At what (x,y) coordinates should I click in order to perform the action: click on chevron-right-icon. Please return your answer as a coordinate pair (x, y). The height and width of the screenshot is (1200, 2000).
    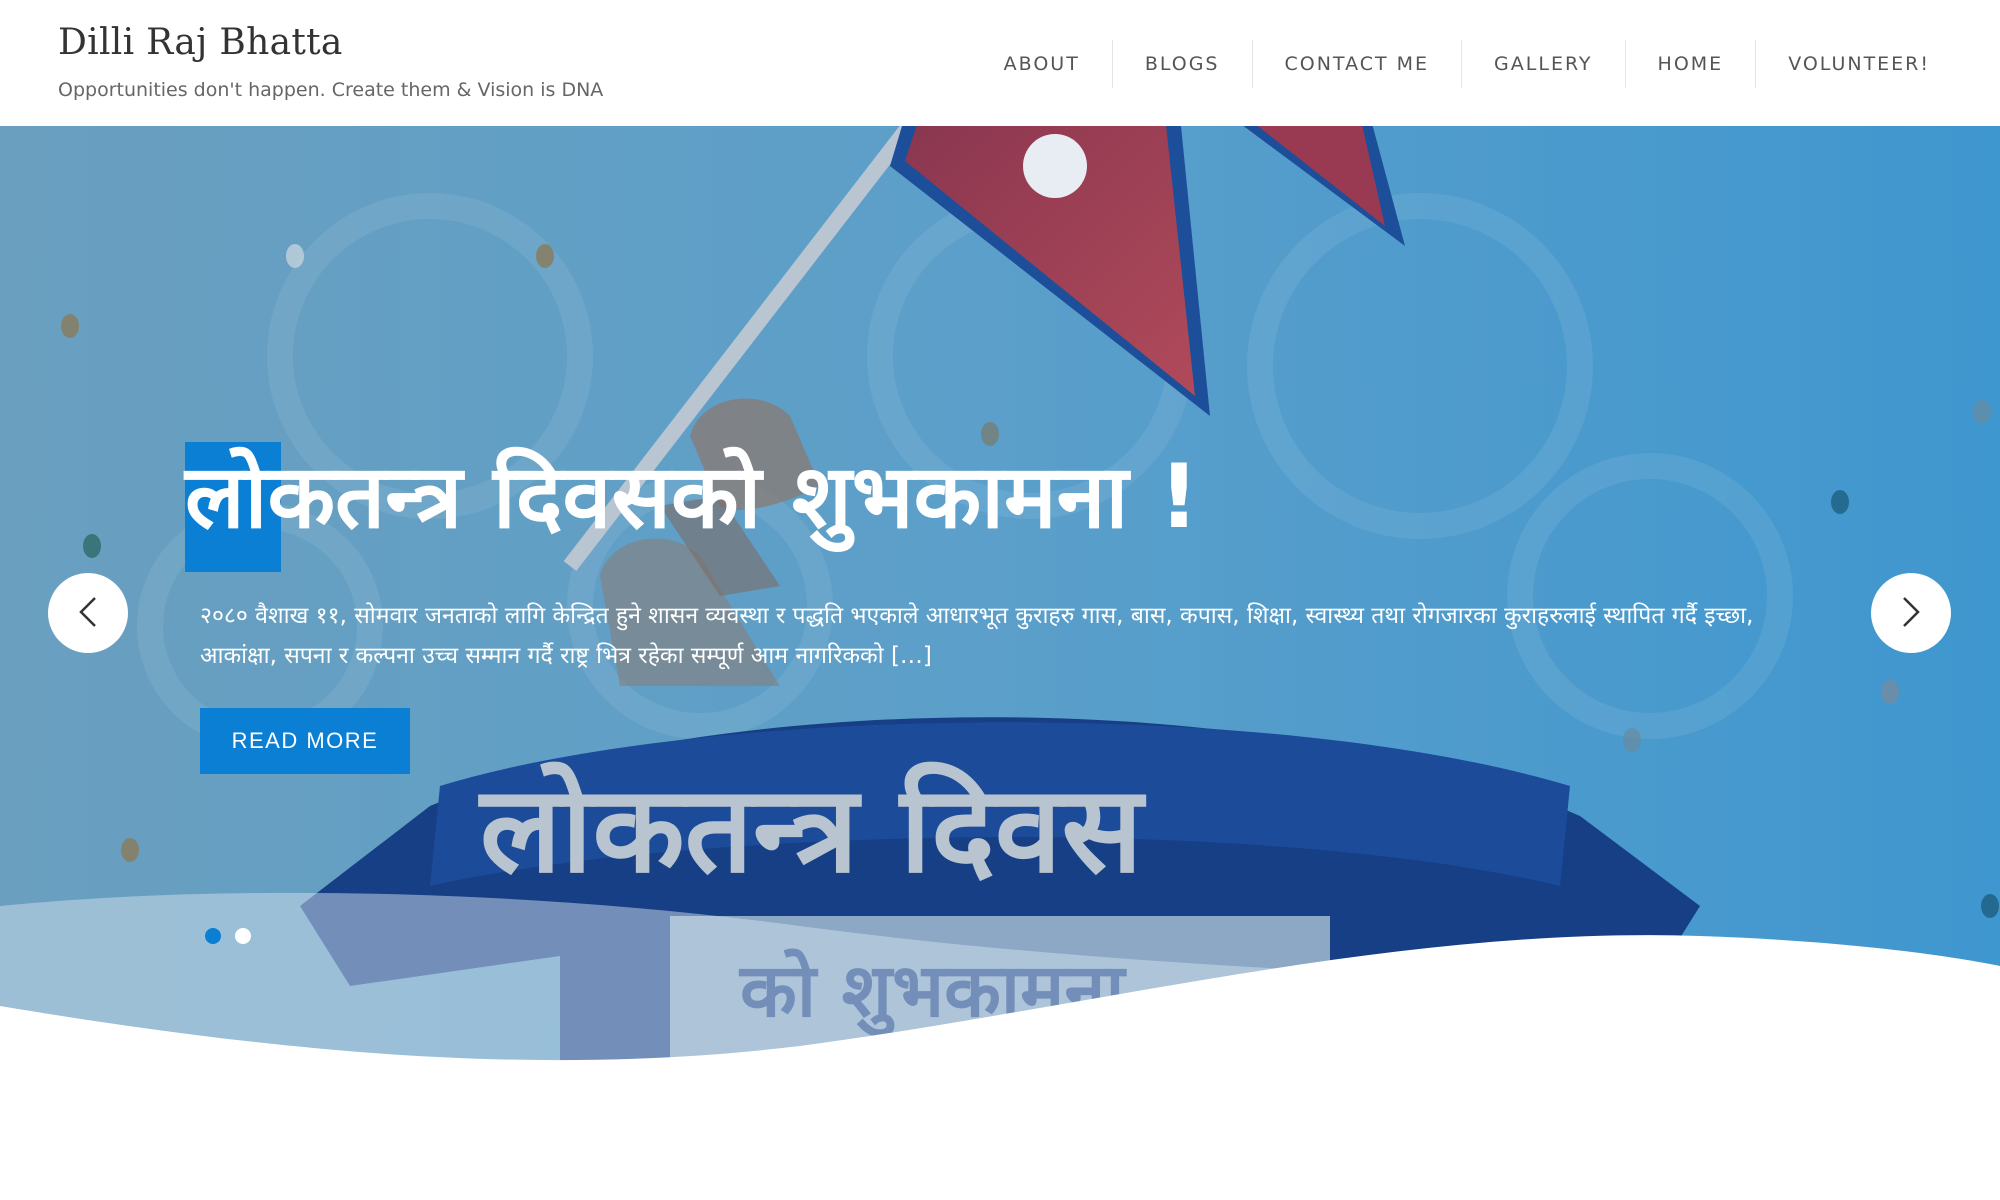
    Looking at the image, I should click on (1911, 613).